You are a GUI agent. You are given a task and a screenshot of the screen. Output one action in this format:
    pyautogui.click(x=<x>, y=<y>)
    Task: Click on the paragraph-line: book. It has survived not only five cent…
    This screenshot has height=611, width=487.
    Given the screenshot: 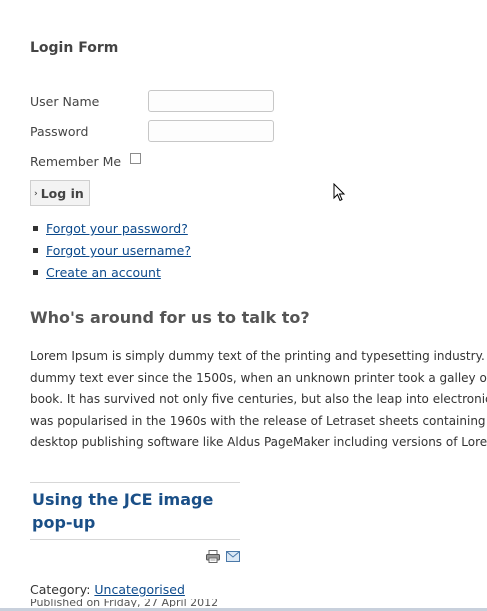 What is the action you would take?
    pyautogui.click(x=258, y=399)
    